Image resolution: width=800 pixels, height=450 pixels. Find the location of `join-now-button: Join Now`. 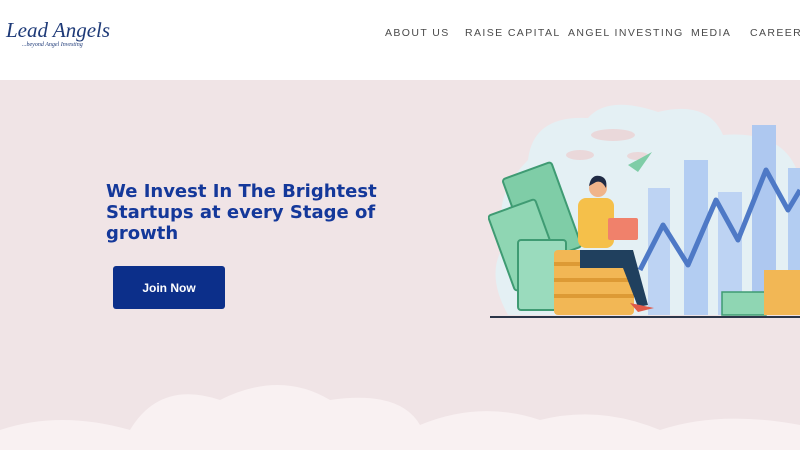

join-now-button: Join Now is located at coordinates (169, 287).